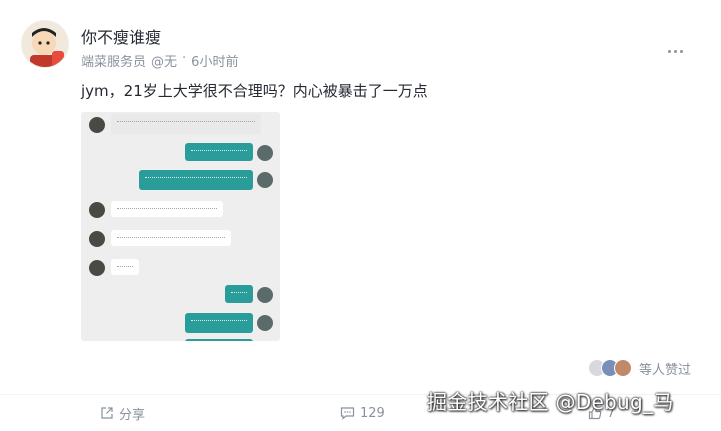 This screenshot has height=431, width=721. Describe the element at coordinates (550, 402) in the screenshot. I see `watermark: 掘金技术社区 @Debug_马` at that location.